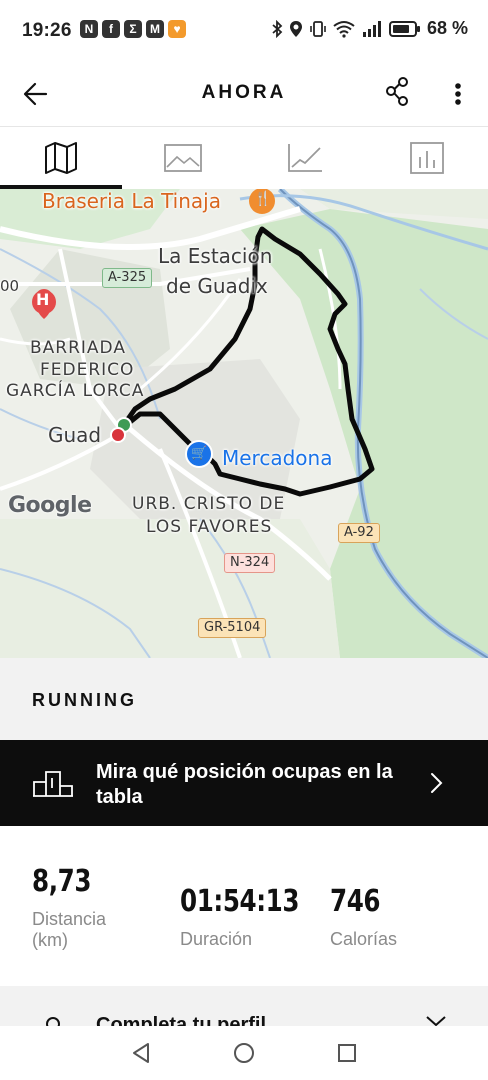  What do you see at coordinates (344, 29) in the screenshot?
I see `wifi-icon` at bounding box center [344, 29].